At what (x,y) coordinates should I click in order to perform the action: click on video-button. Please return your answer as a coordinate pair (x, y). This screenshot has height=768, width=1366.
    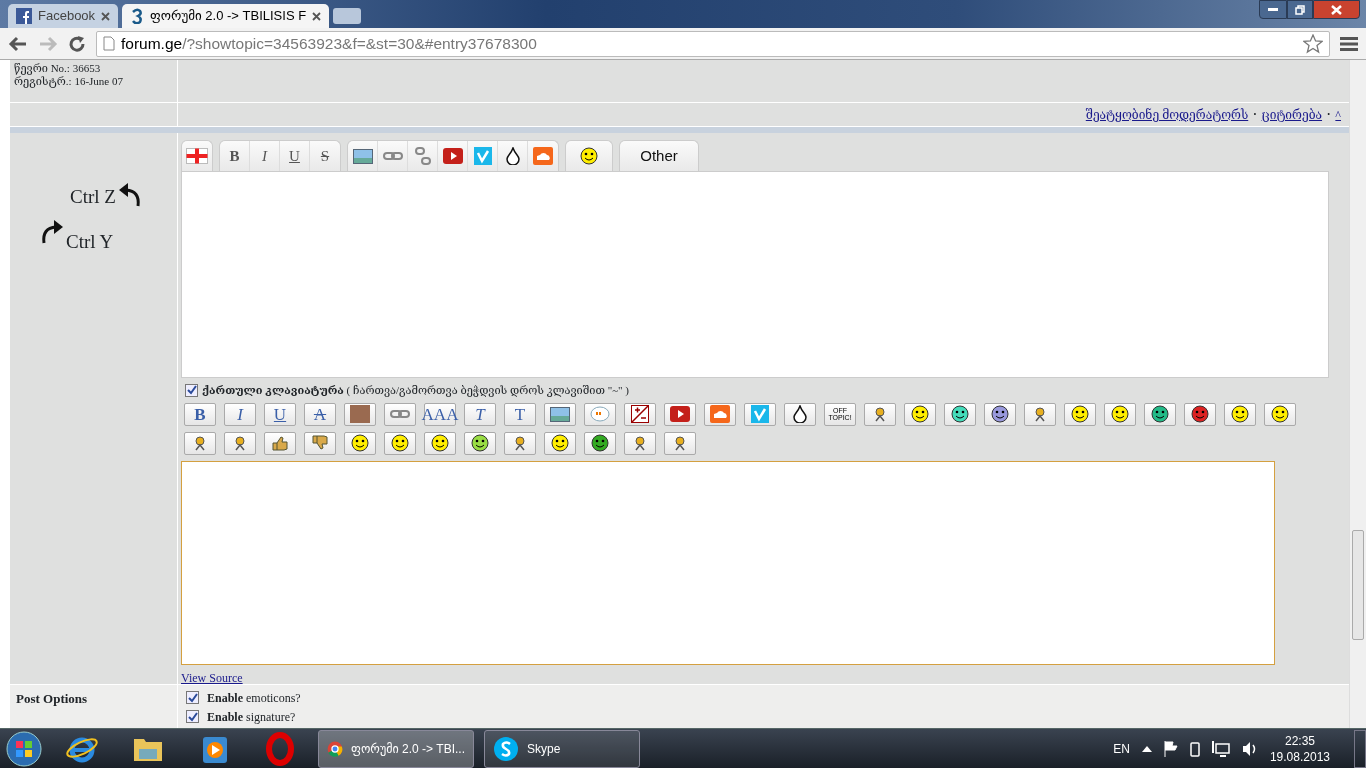
    Looking at the image, I should click on (680, 414).